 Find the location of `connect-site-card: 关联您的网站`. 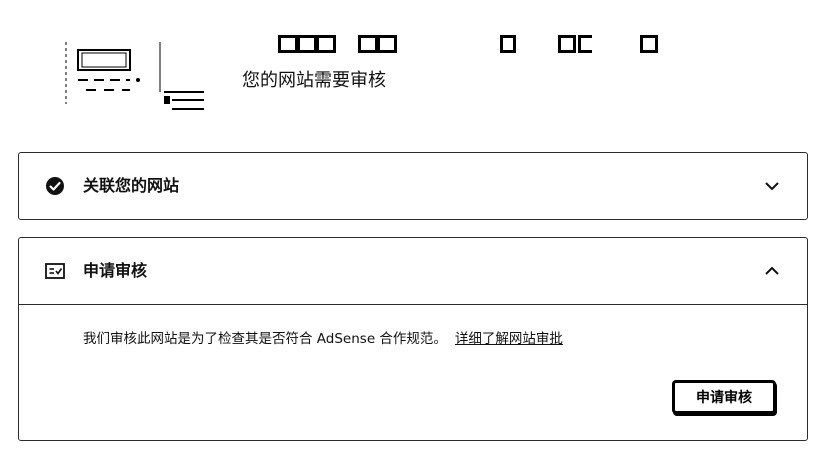

connect-site-card: 关联您的网站 is located at coordinates (413, 186).